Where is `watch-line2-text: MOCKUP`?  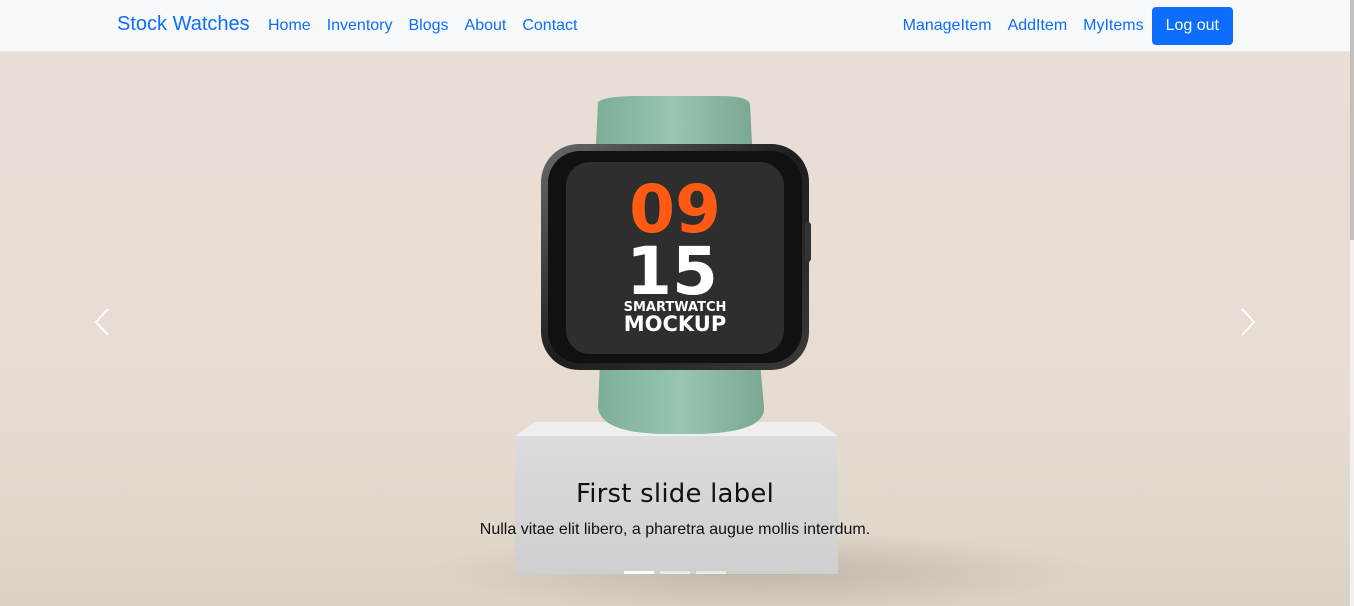
watch-line2-text: MOCKUP is located at coordinates (675, 324).